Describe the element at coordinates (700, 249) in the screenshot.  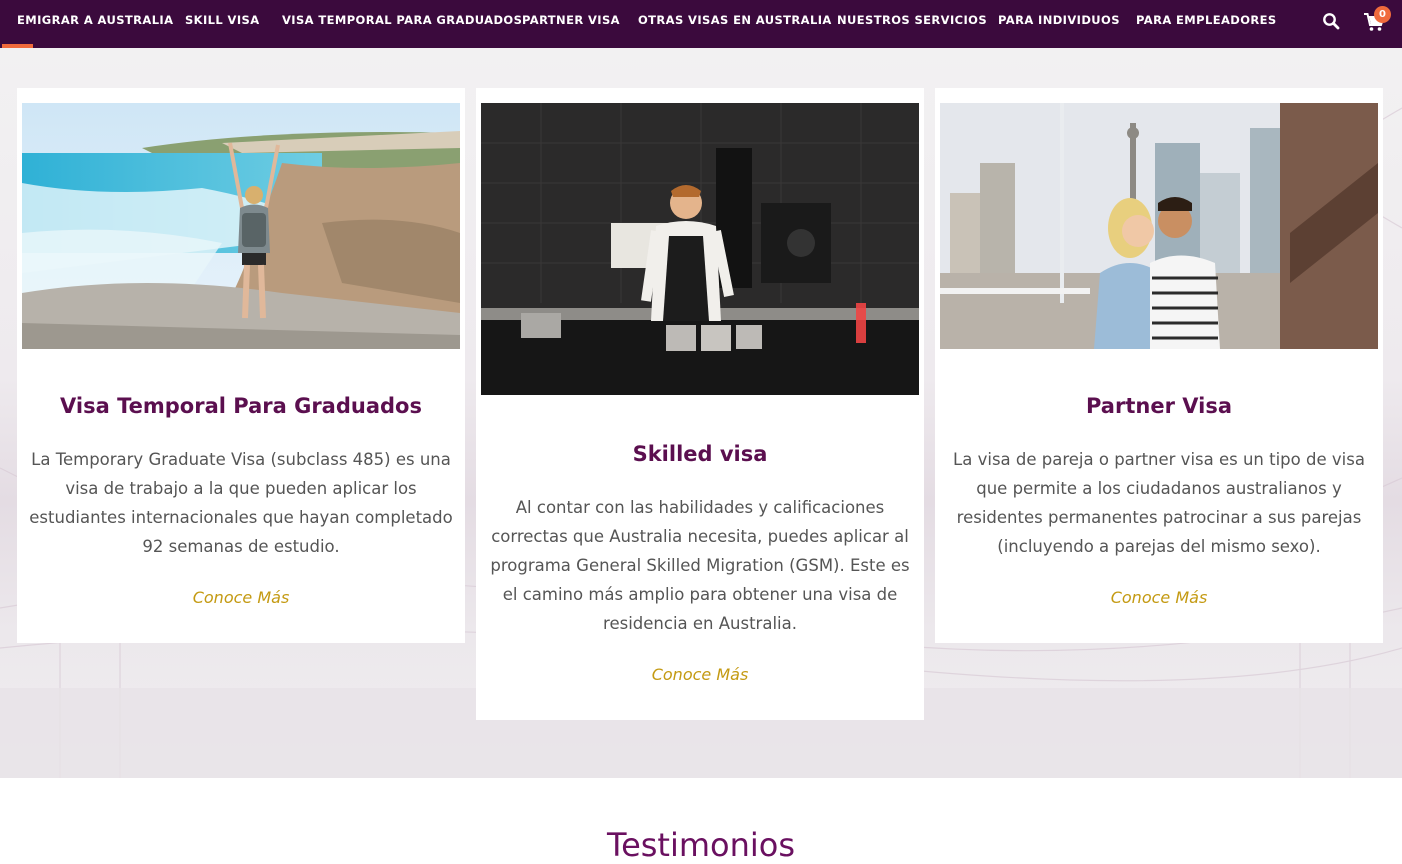
I see `chef-in-kitchen-photo` at that location.